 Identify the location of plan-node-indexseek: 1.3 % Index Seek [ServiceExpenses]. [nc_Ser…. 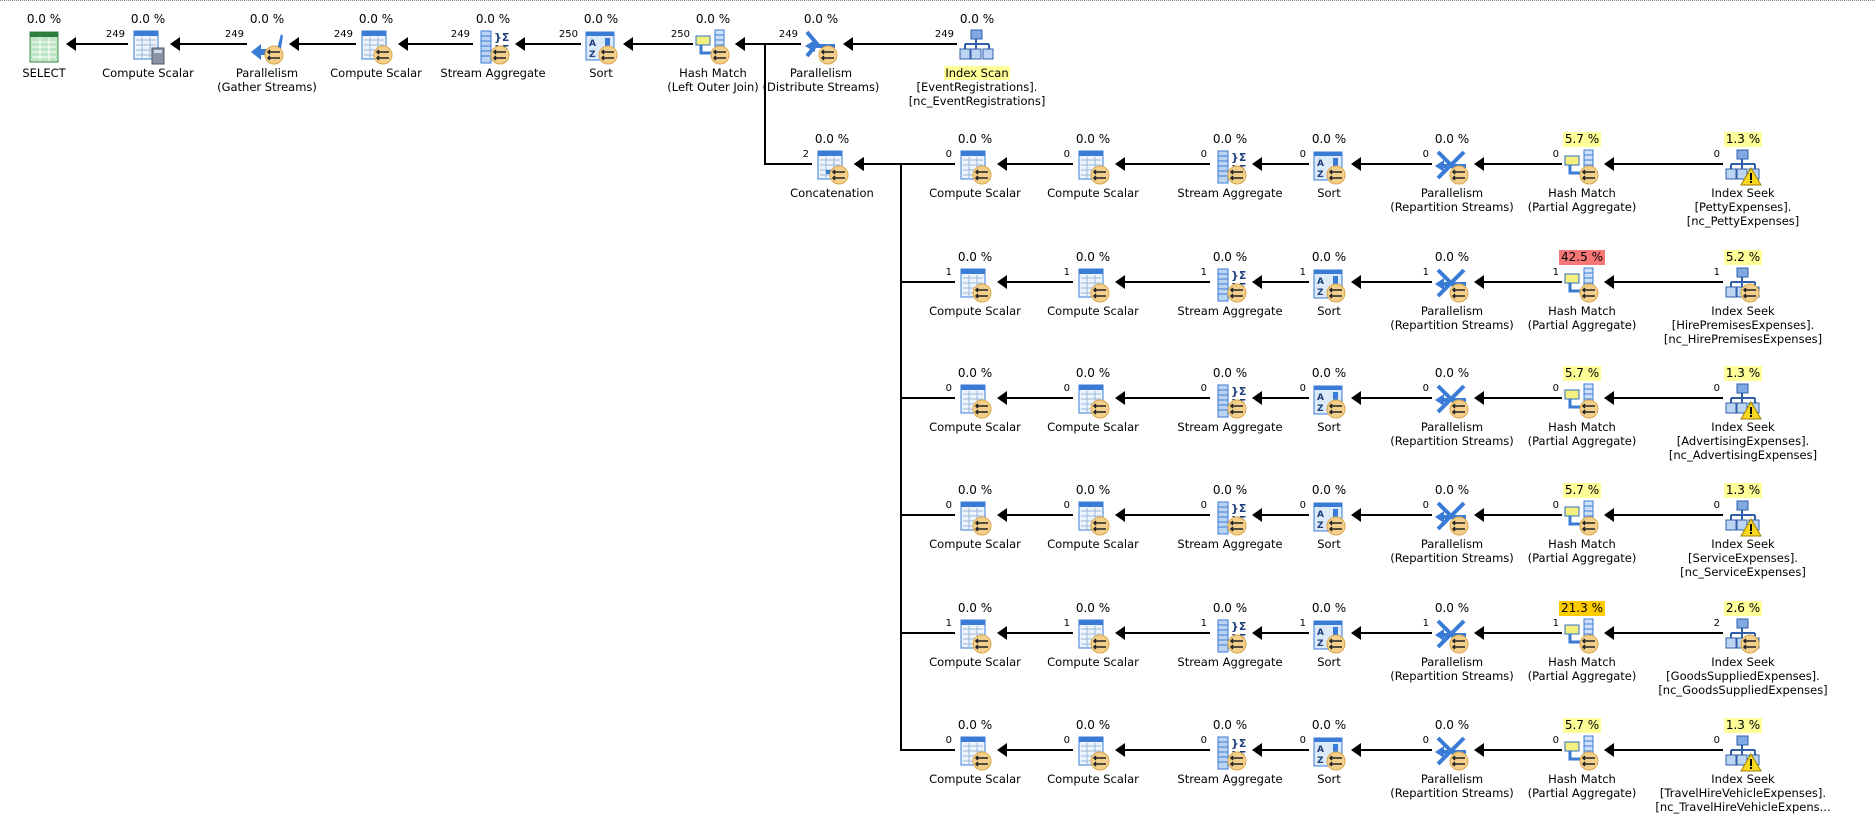
(1743, 529).